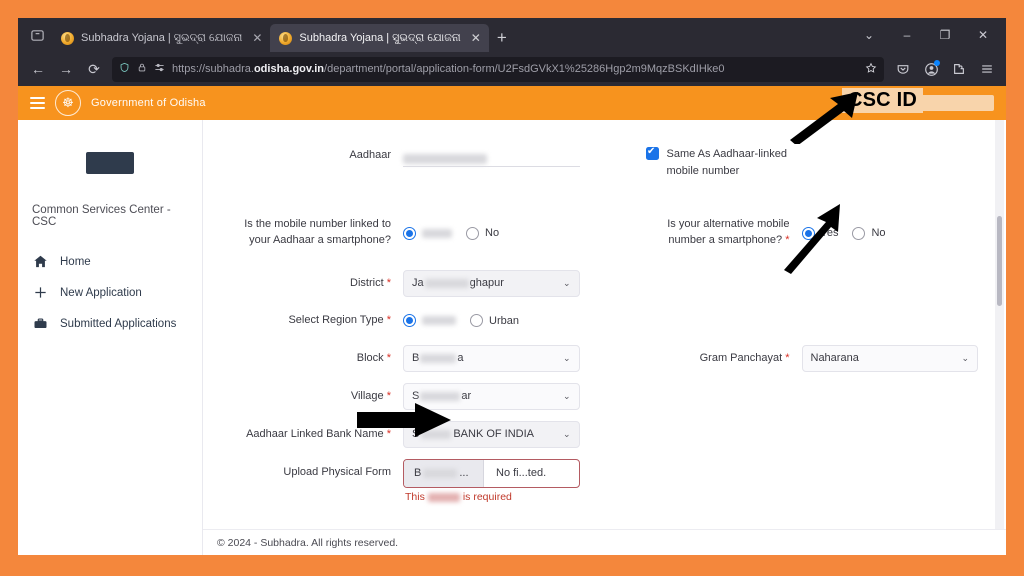 This screenshot has height=576, width=1024. I want to click on maximize-button: ❐, so click(945, 35).